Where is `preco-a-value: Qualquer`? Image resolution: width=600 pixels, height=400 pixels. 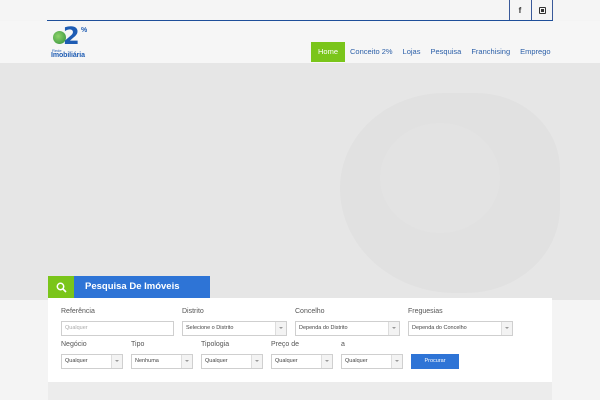
preco-a-value: Qualquer is located at coordinates (356, 361).